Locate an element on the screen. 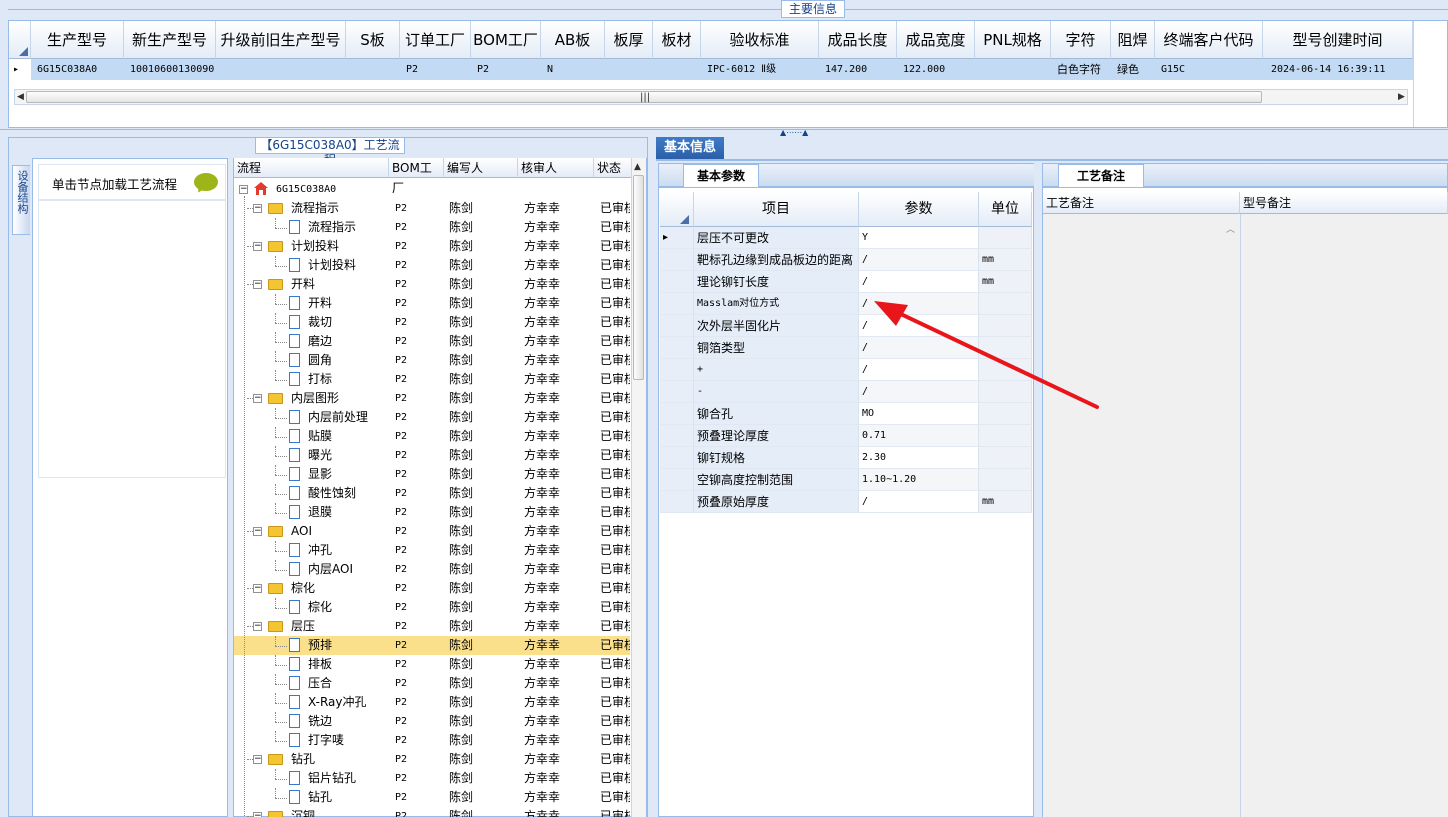 The height and width of the screenshot is (817, 1448). col-header-0: 生产型号 is located at coordinates (77, 40).